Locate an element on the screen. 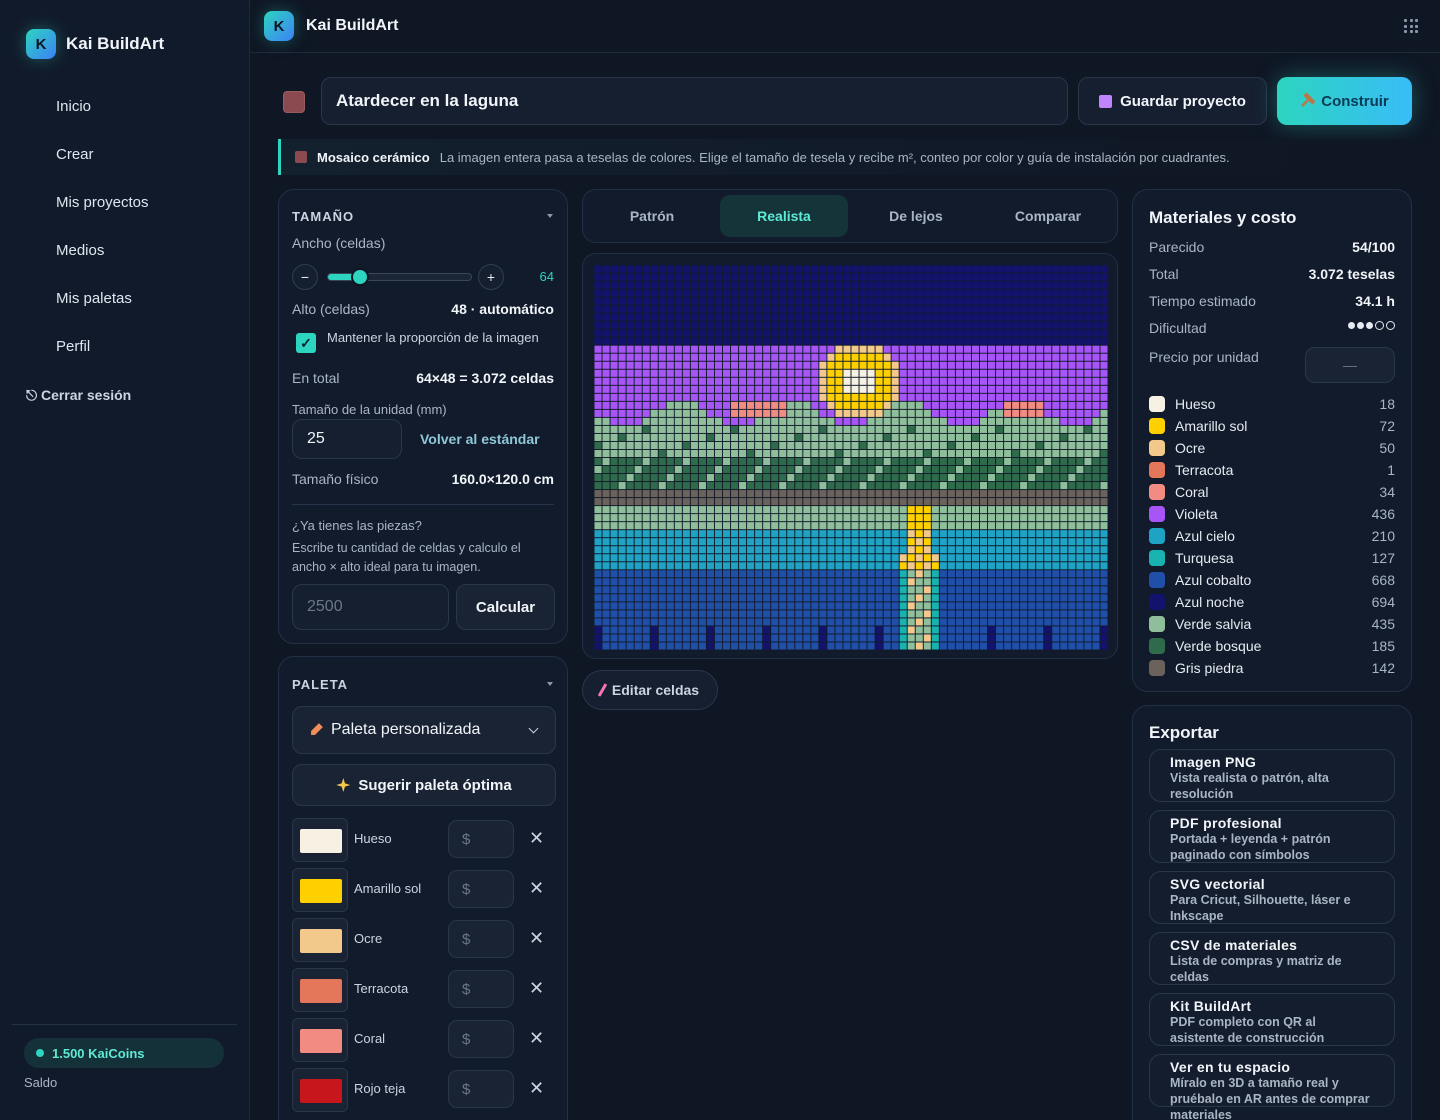 The image size is (1440, 1120). pieces-input: 2500 is located at coordinates (370, 607).